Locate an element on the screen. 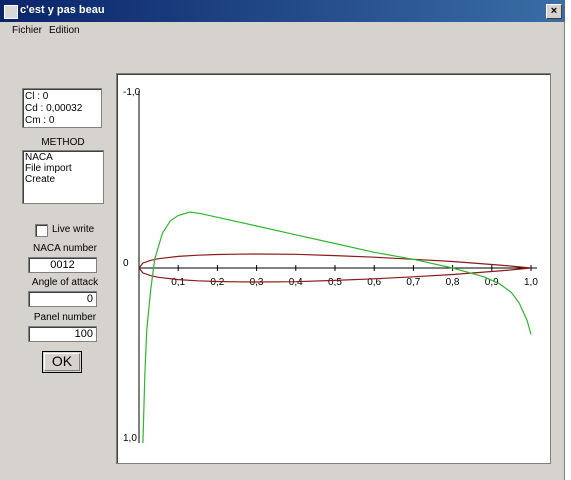 The image size is (571, 480). coefficients-box: Cl : 0 Cd : 0,00032 Cm : 0 is located at coordinates (62, 108).